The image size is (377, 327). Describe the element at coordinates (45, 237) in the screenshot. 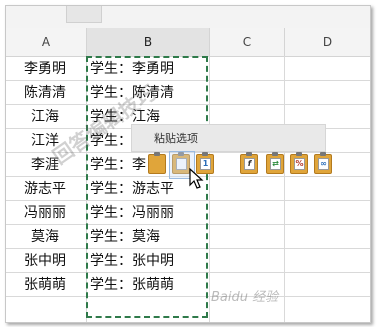

I see `cell-a8: 莫海` at that location.